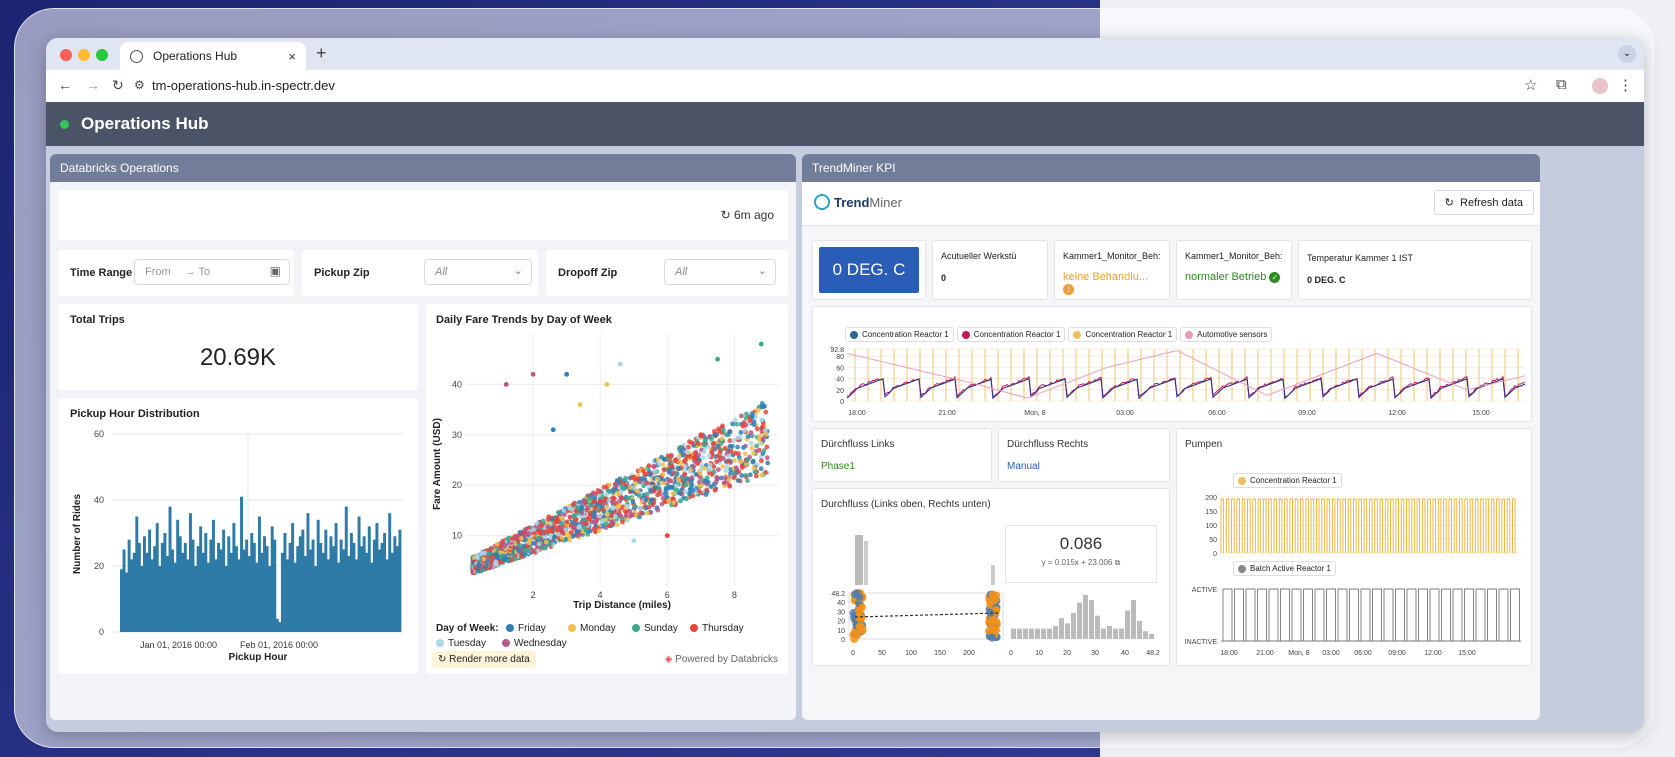 Image resolution: width=1675 pixels, height=757 pixels. I want to click on pickup-zip-select: All ⌄, so click(478, 272).